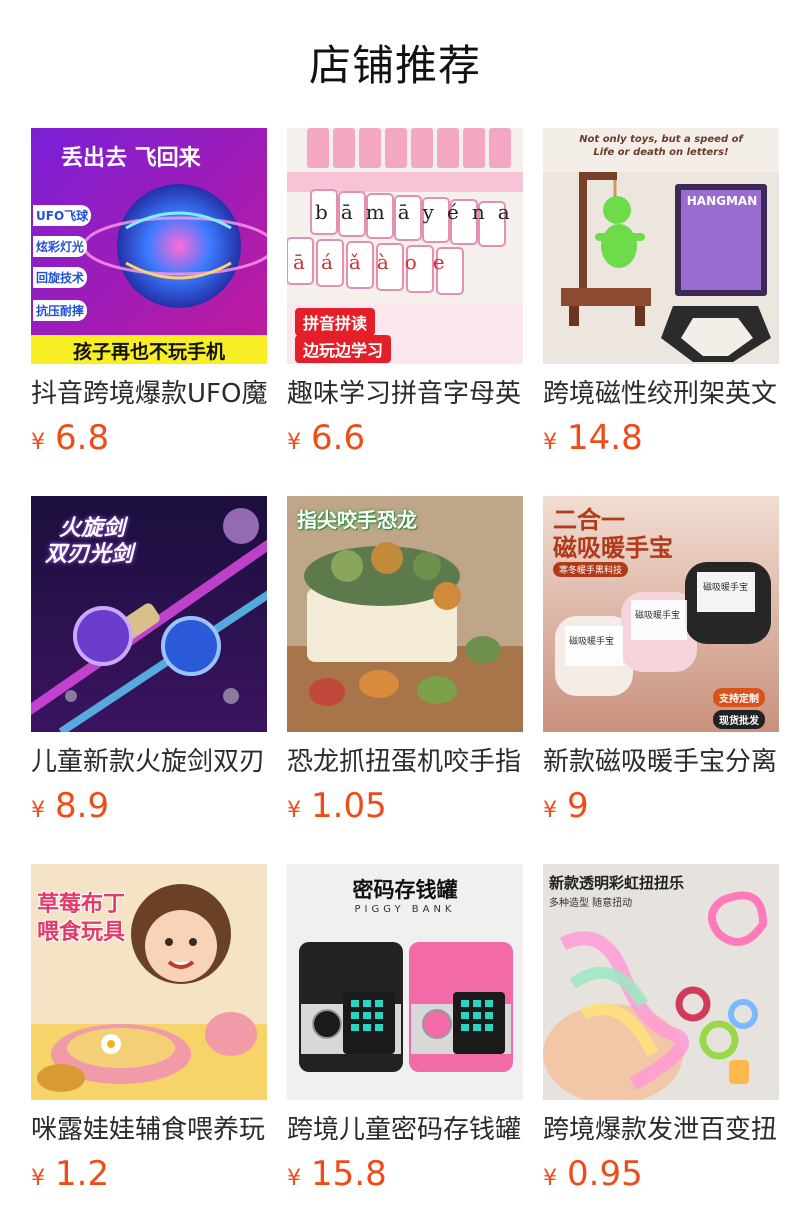 Image resolution: width=790 pixels, height=1232 pixels. What do you see at coordinates (82, 1174) in the screenshot?
I see `price-value: 1.2` at bounding box center [82, 1174].